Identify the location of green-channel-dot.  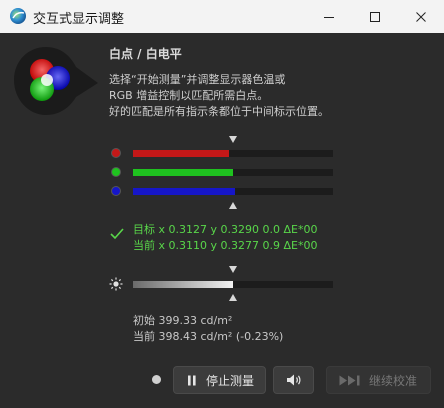
(116, 172).